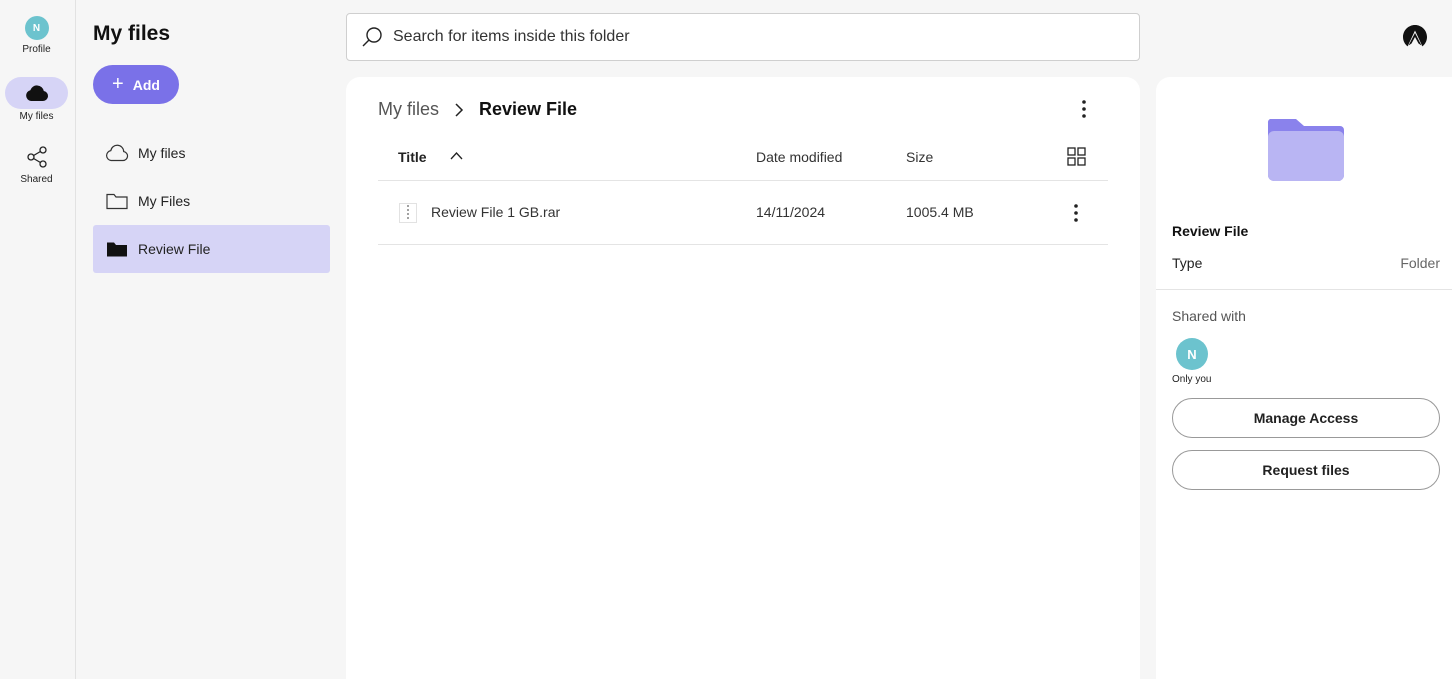 This screenshot has height=679, width=1452. Describe the element at coordinates (456, 155) in the screenshot. I see `sort-ascending-icon` at that location.